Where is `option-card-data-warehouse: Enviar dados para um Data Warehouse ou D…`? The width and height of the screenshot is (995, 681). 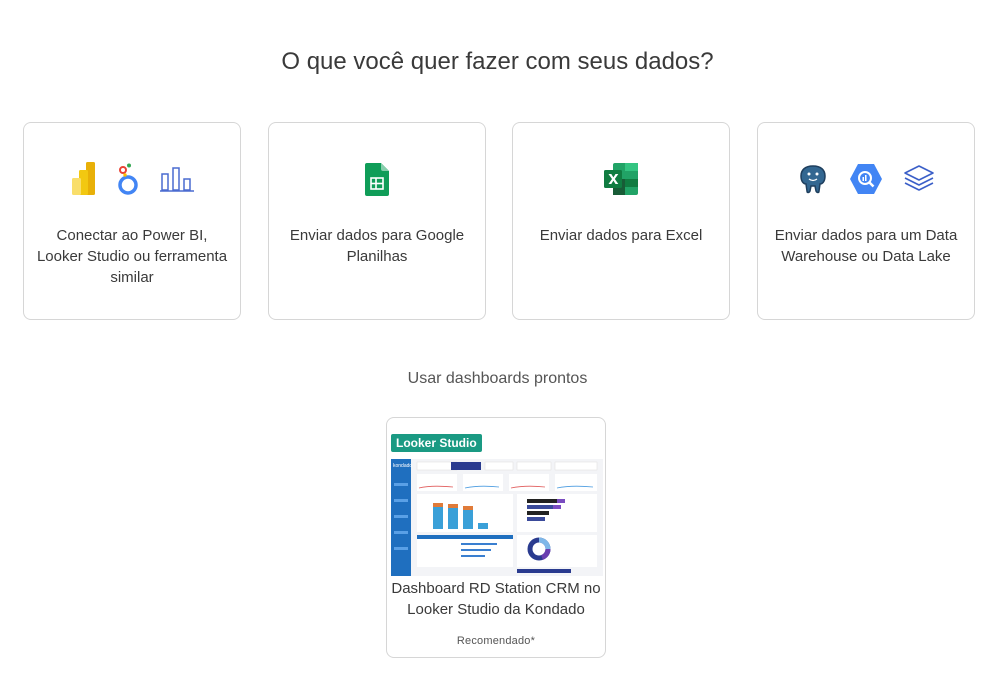
option-card-data-warehouse: Enviar dados para um Data Warehouse ou D… is located at coordinates (866, 221).